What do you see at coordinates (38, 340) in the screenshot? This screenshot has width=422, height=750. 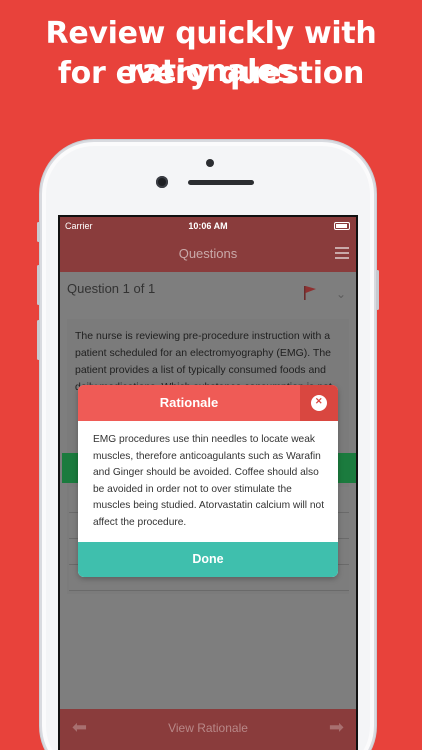 I see `volume-down-button` at bounding box center [38, 340].